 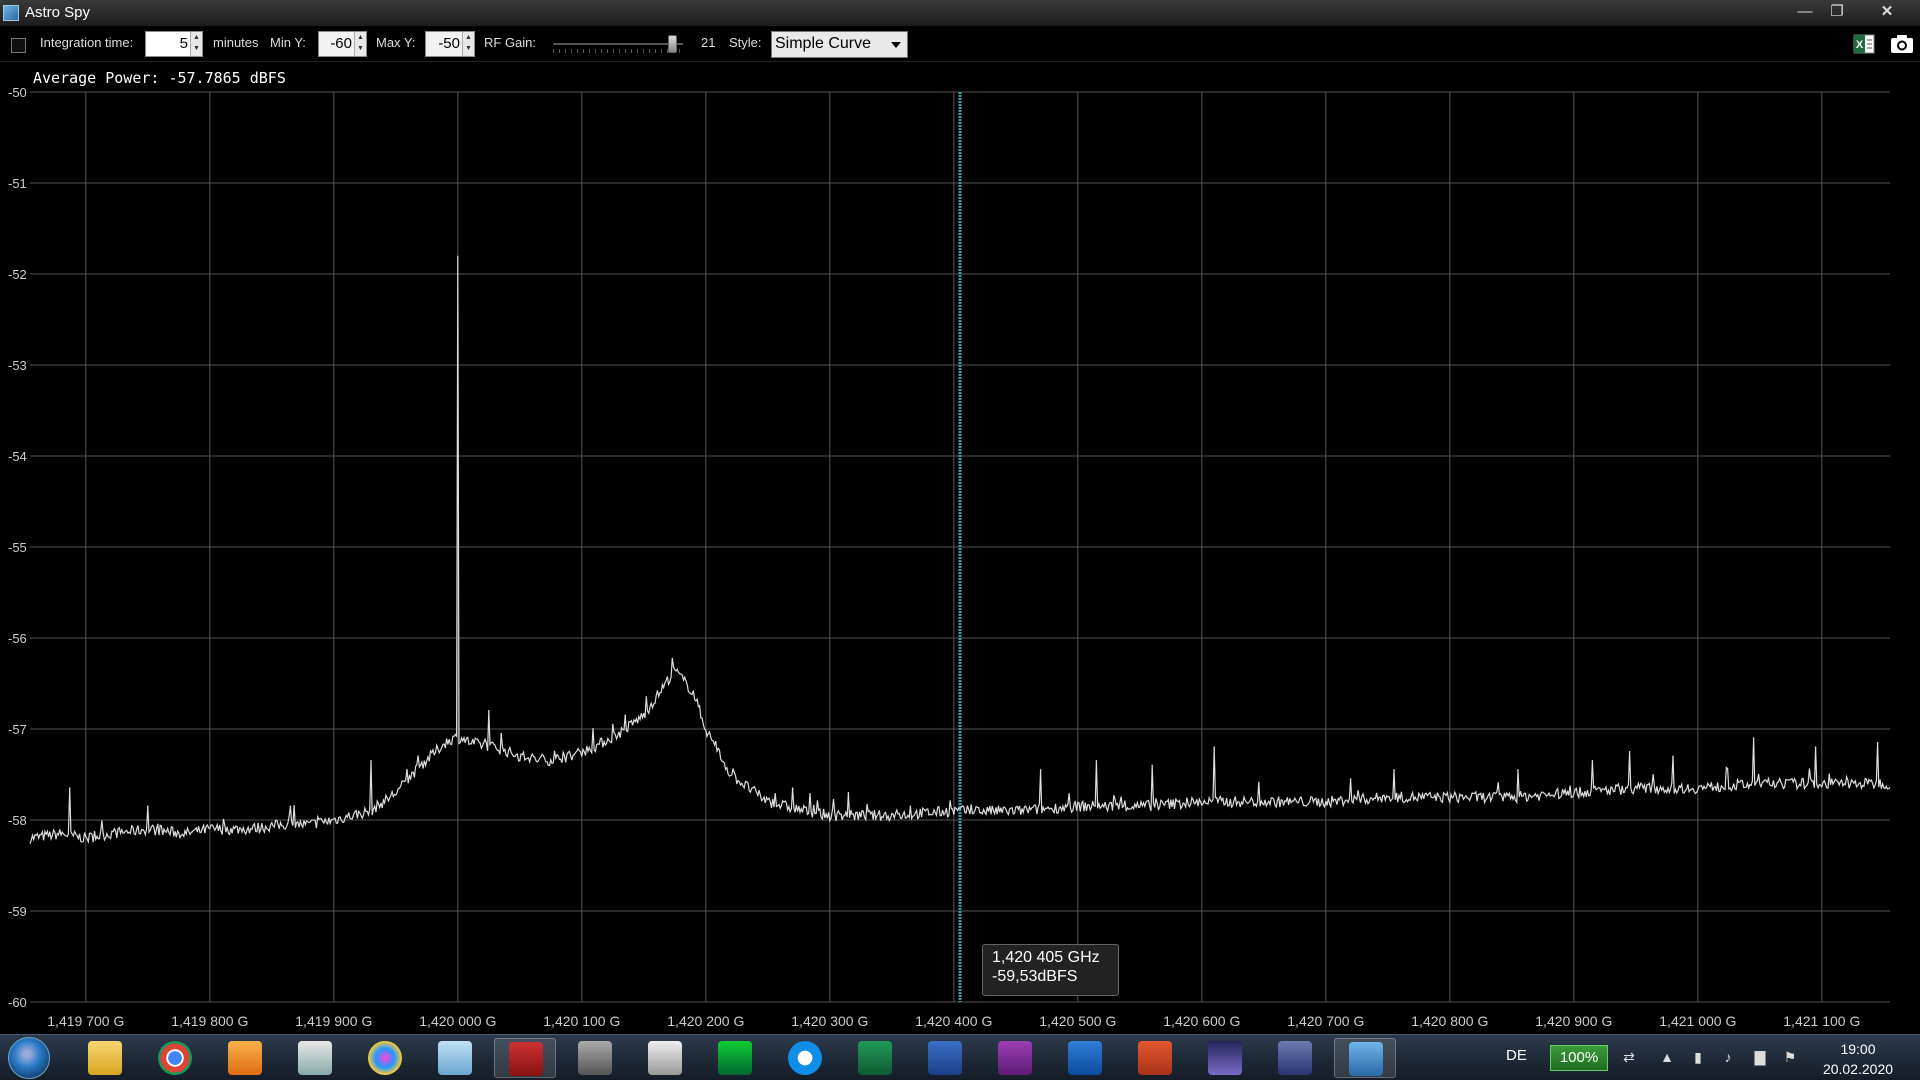 I want to click on start-button, so click(x=29, y=1058).